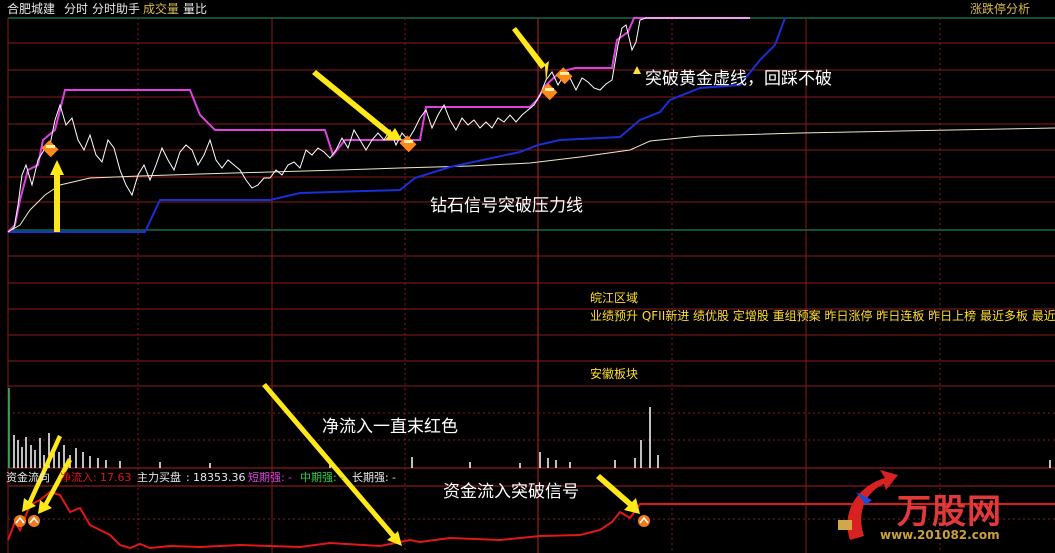  What do you see at coordinates (195, 9) in the screenshot?
I see `tab-ratio: 量比` at bounding box center [195, 9].